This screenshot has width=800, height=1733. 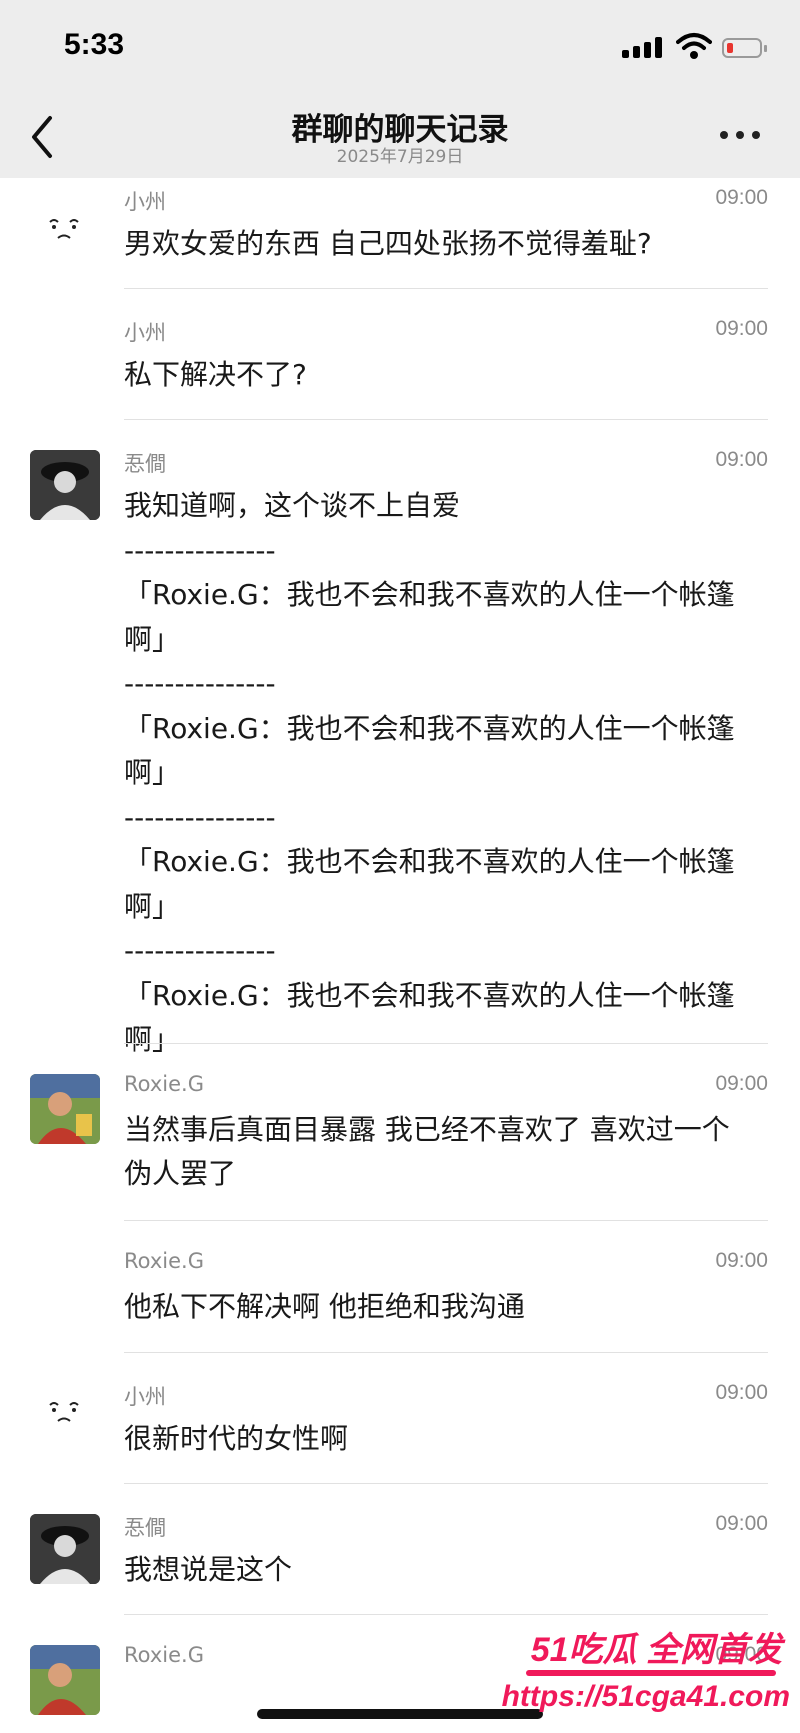 I want to click on battery-icon, so click(x=742, y=48).